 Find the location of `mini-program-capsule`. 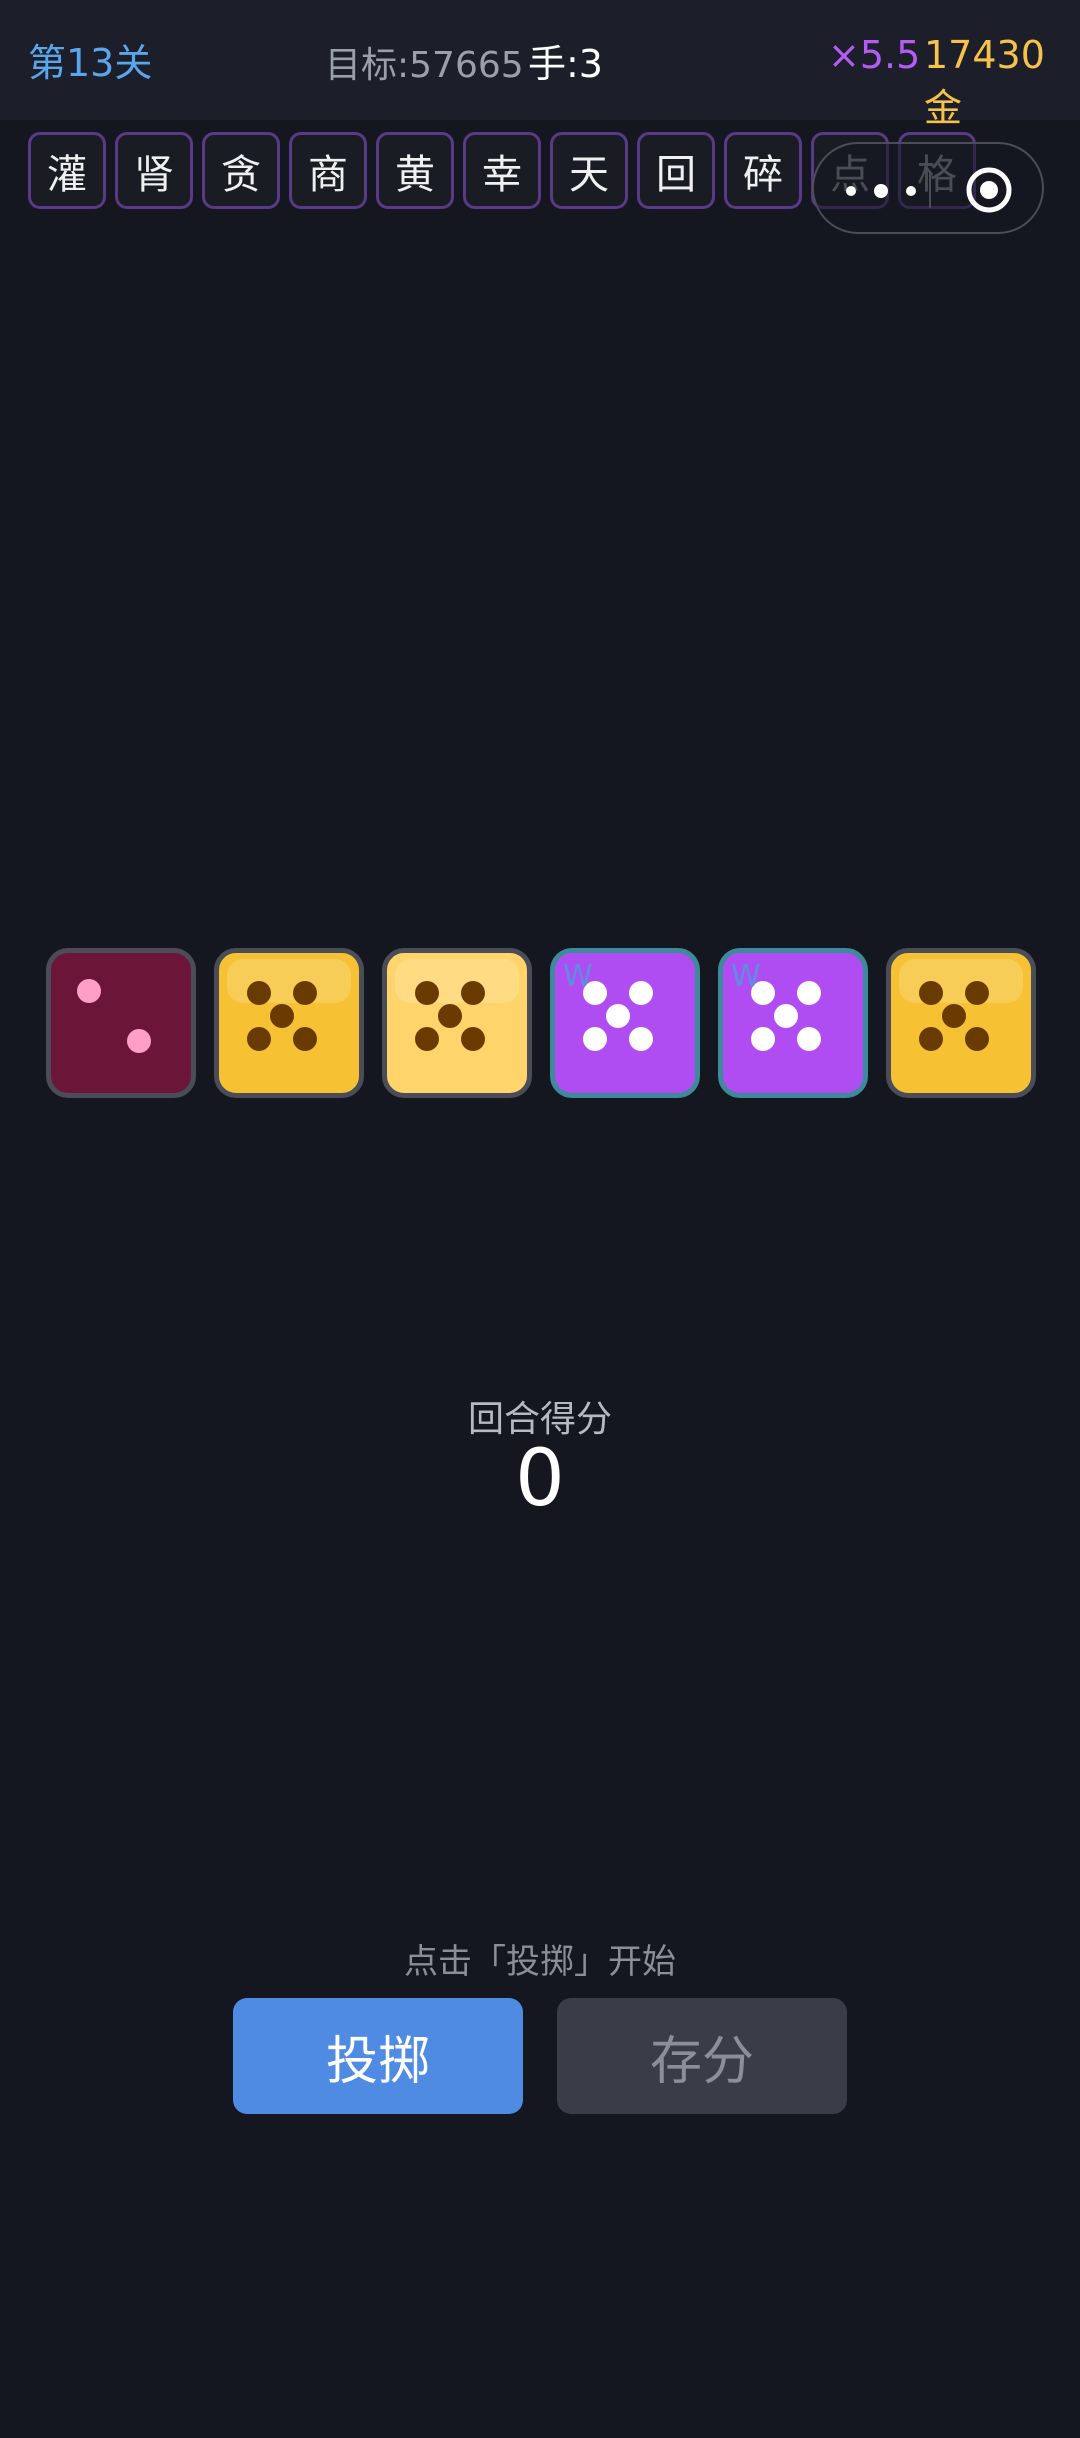

mini-program-capsule is located at coordinates (928, 188).